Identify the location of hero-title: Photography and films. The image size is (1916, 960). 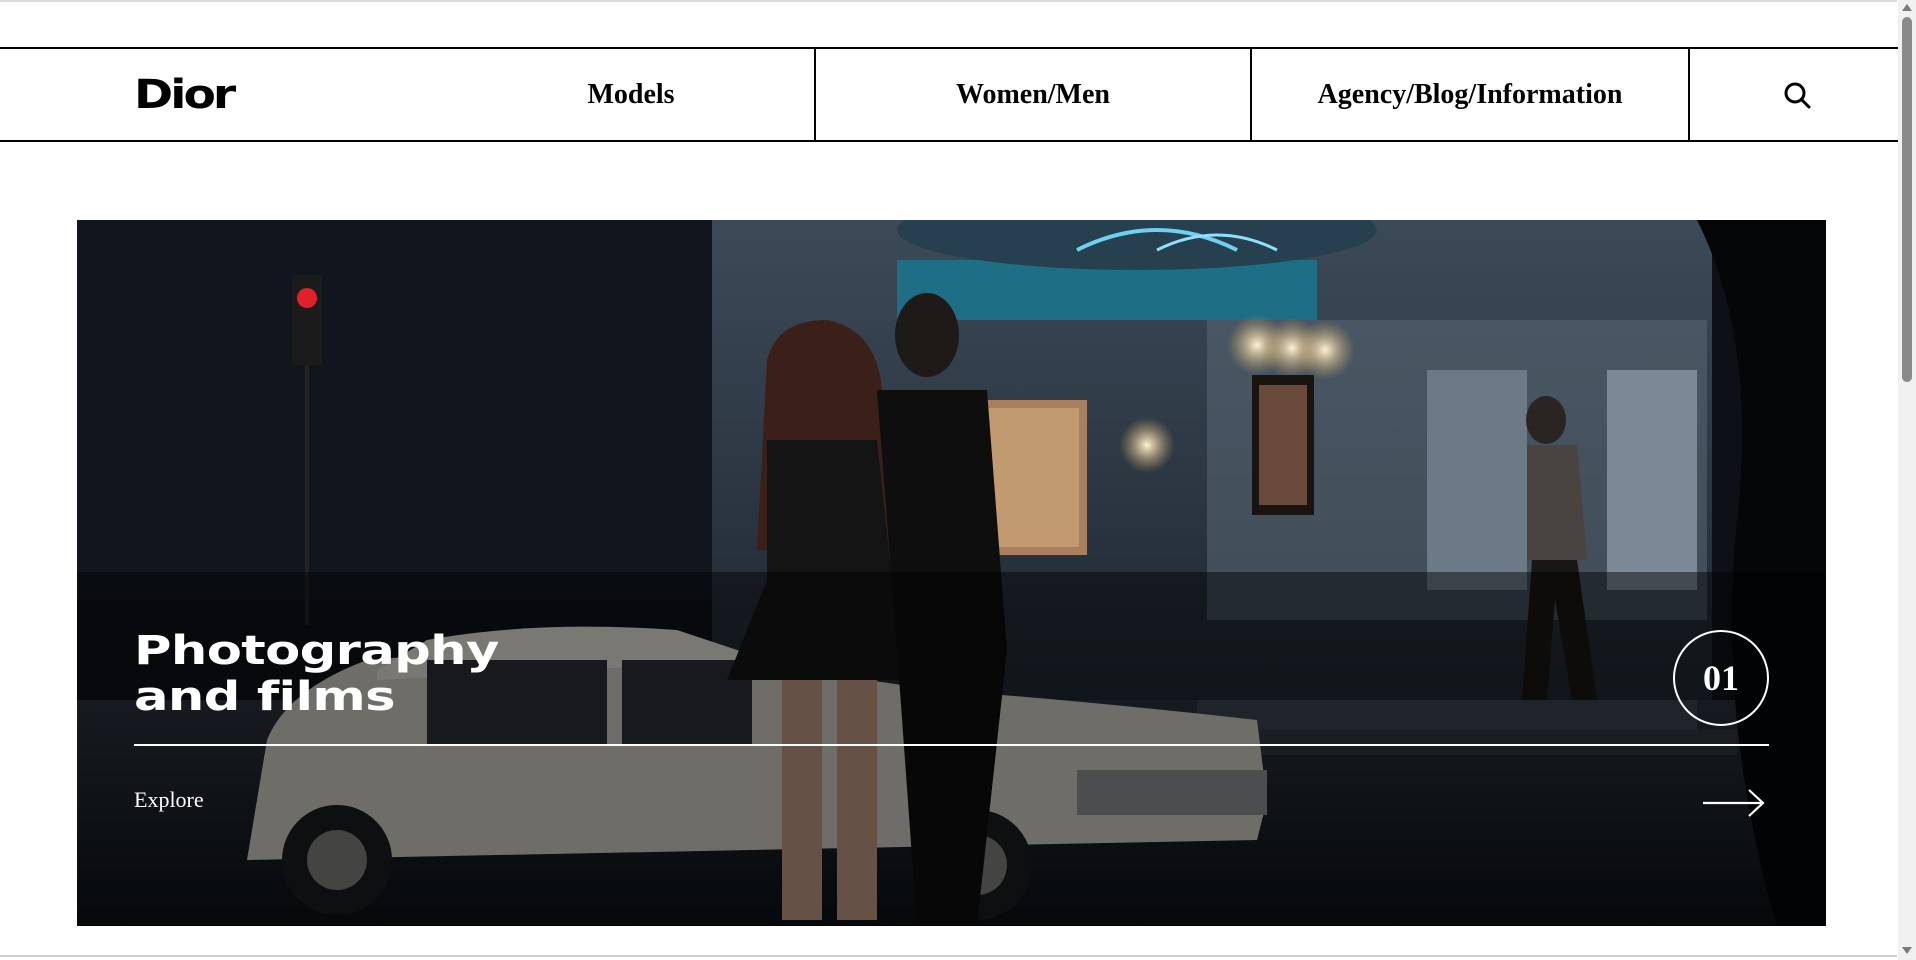
(316, 674).